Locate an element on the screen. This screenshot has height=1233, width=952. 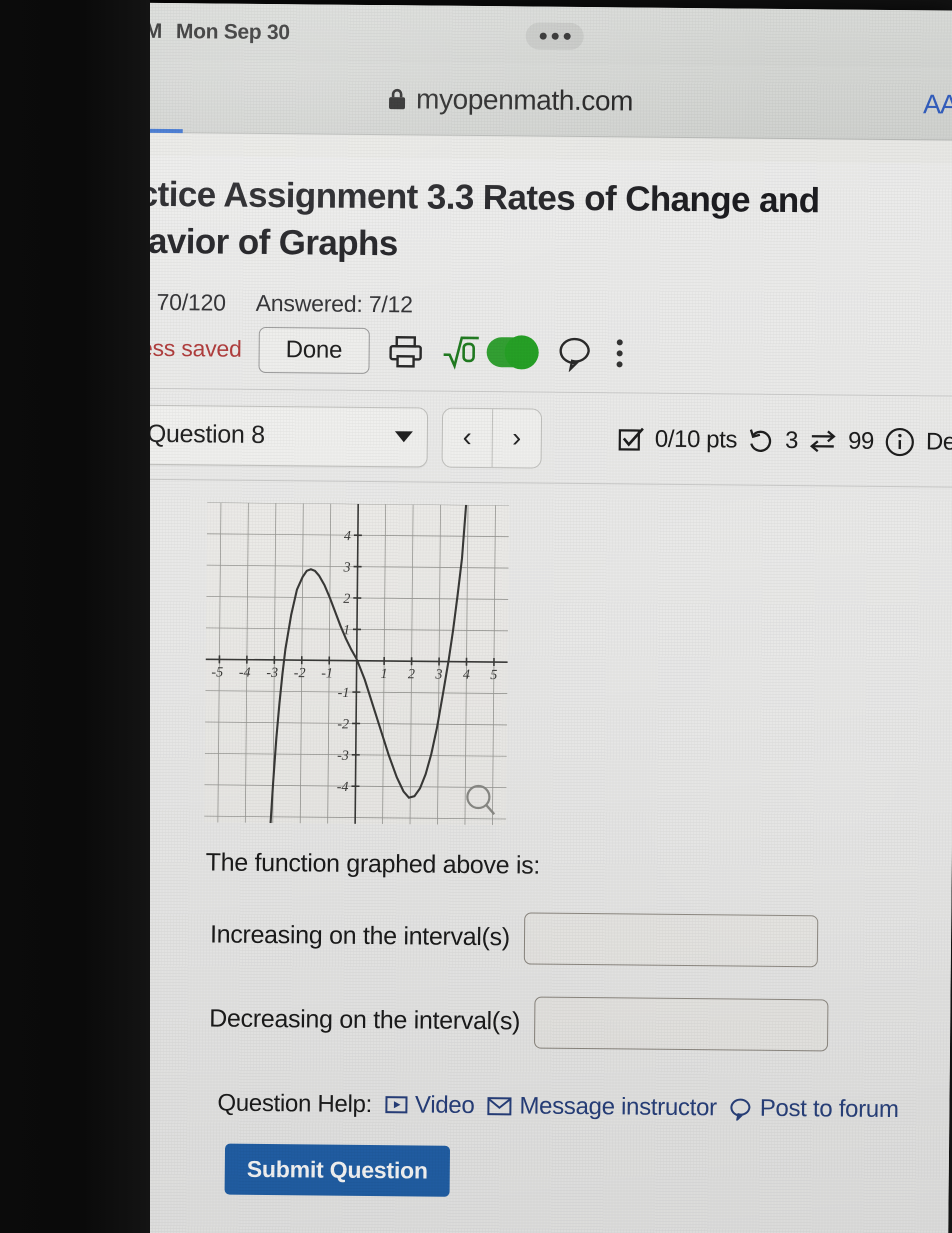
page-load-progress is located at coordinates (121, 130).